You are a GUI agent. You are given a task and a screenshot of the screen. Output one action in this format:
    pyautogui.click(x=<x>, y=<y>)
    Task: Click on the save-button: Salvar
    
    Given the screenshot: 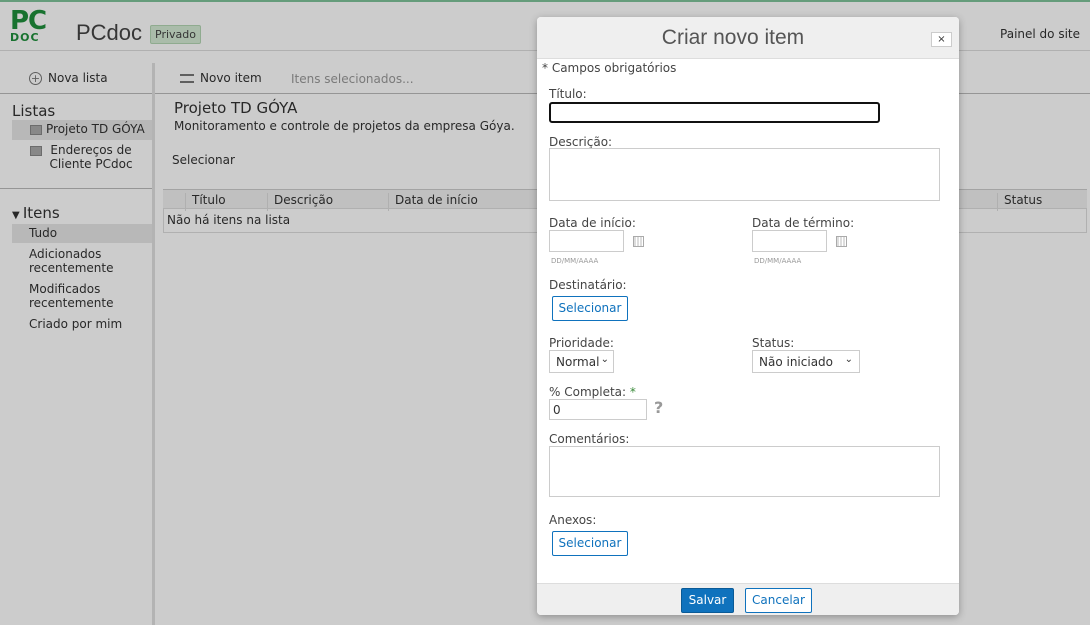 What is the action you would take?
    pyautogui.click(x=707, y=600)
    